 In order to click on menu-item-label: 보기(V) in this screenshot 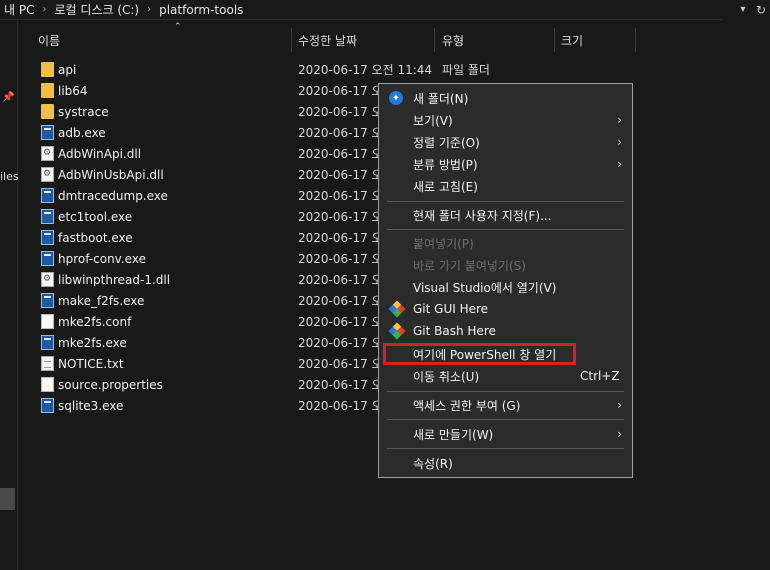, I will do `click(433, 120)`.